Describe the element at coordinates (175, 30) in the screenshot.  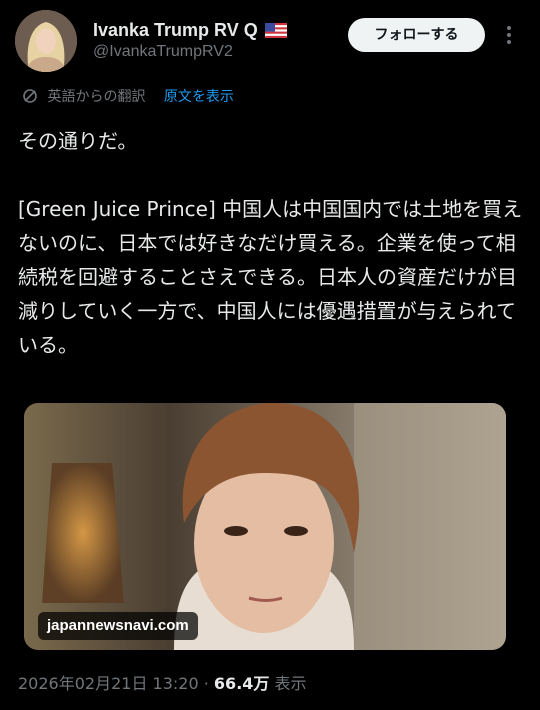
I see `author-name-text: Ivanka Trump RV Q` at that location.